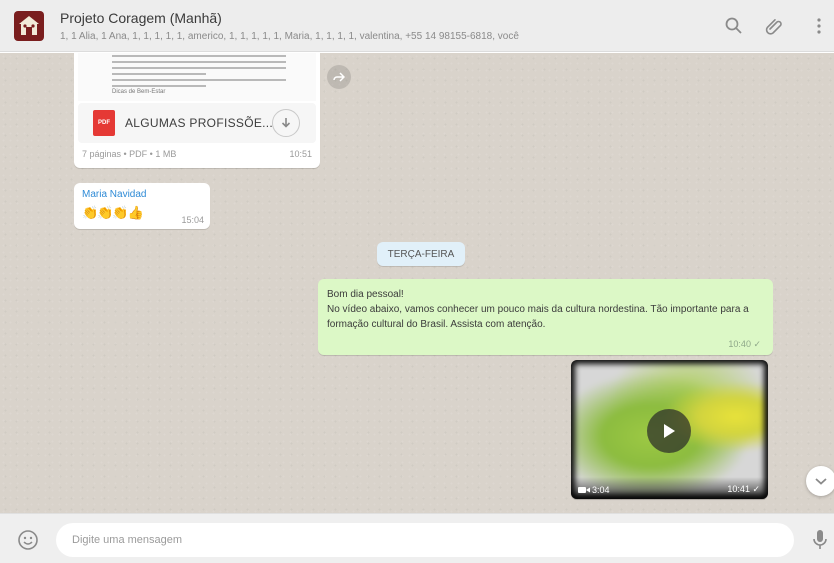 This screenshot has width=834, height=563. I want to click on message-time: 10:40 ✓, so click(744, 344).